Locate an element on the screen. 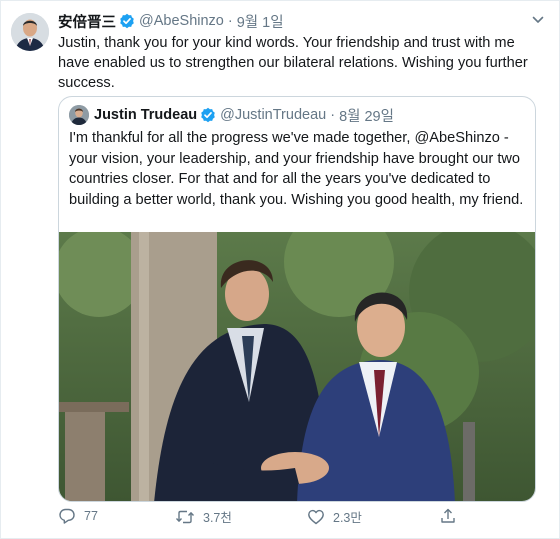 Image resolution: width=560 pixels, height=539 pixels. retweet-button: 3.7천 is located at coordinates (203, 516).